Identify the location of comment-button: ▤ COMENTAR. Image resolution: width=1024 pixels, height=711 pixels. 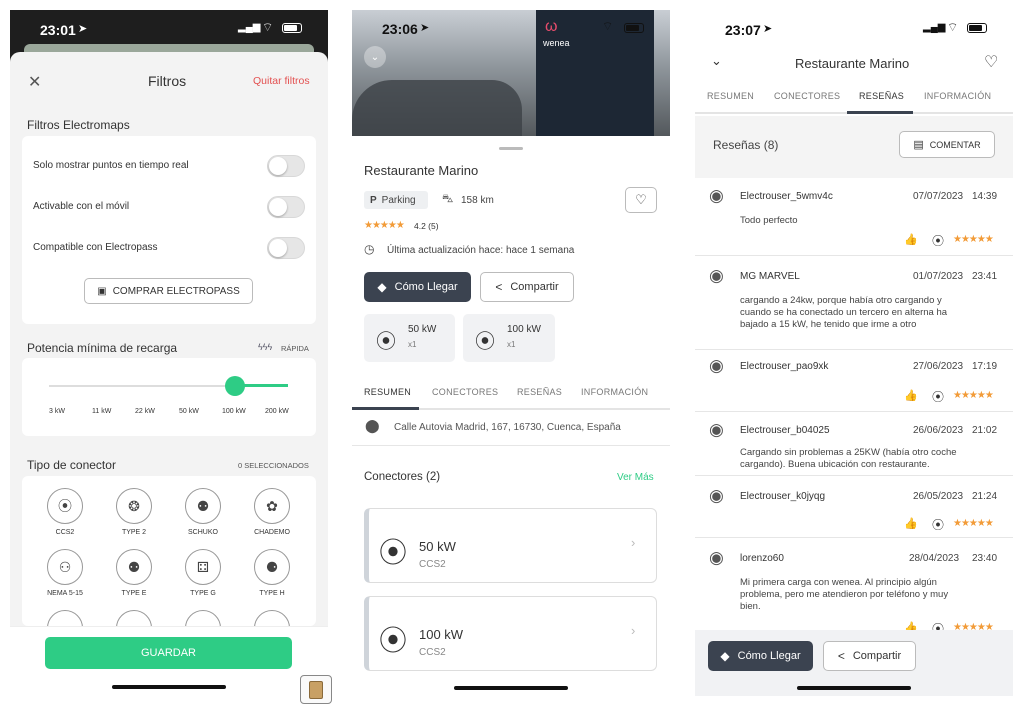
(947, 144).